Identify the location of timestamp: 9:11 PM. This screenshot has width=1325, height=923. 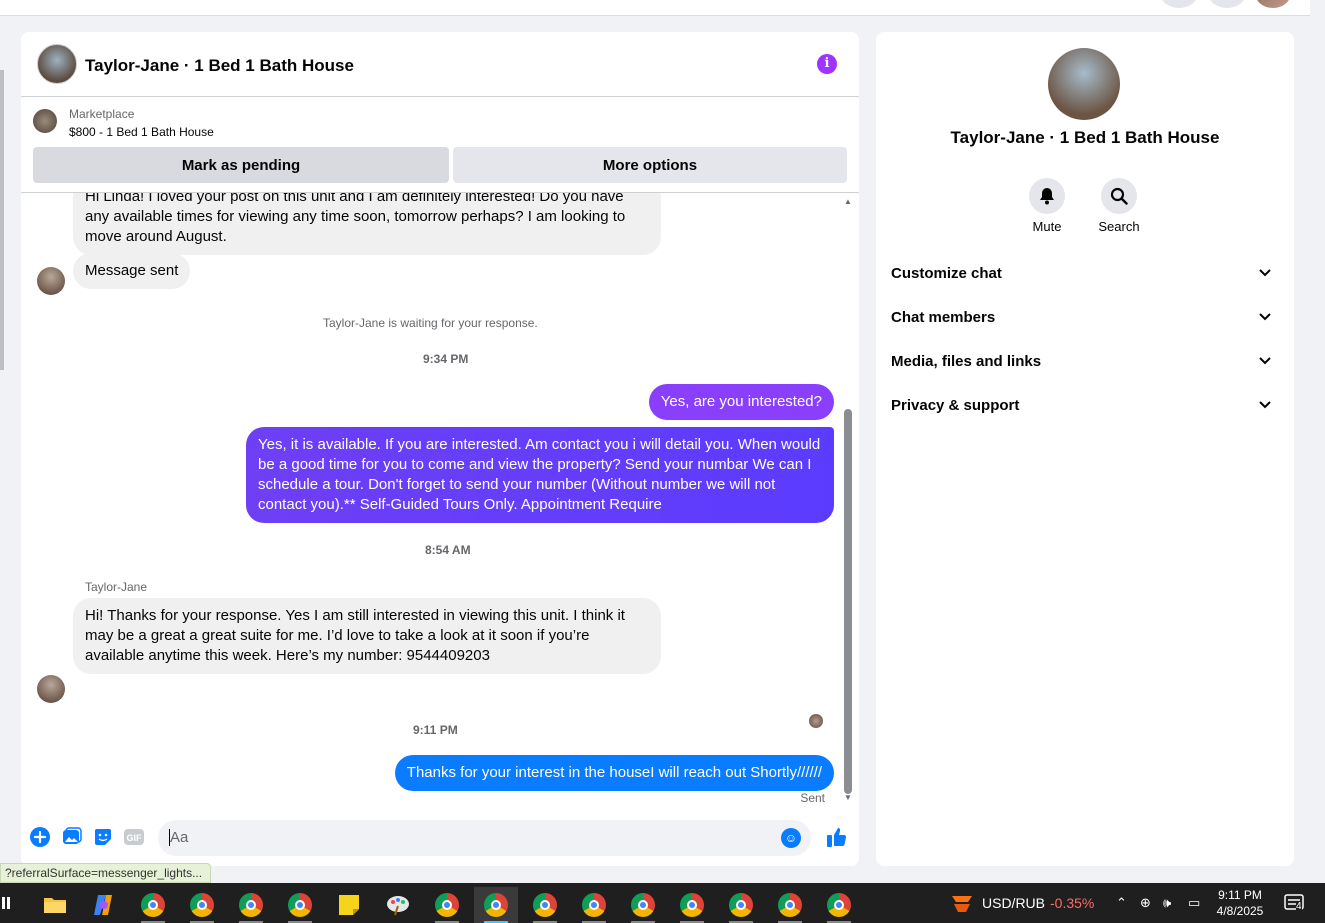
(435, 730).